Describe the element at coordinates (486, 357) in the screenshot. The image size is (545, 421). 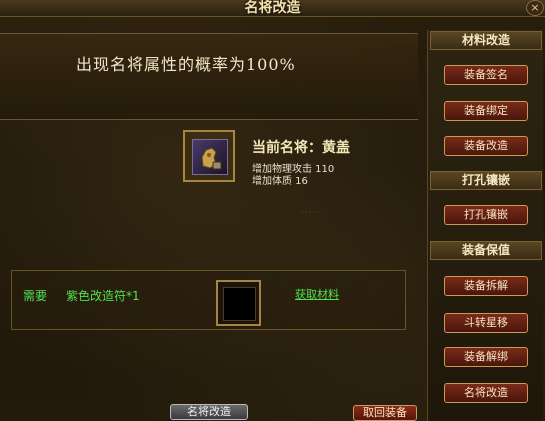
I see `unbind-equipment-button: 装备解绑` at that location.